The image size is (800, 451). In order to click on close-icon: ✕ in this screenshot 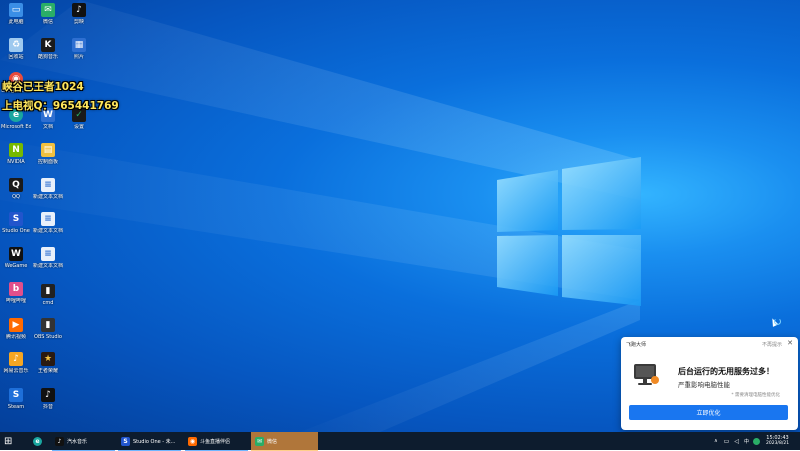, I will do `click(790, 343)`.